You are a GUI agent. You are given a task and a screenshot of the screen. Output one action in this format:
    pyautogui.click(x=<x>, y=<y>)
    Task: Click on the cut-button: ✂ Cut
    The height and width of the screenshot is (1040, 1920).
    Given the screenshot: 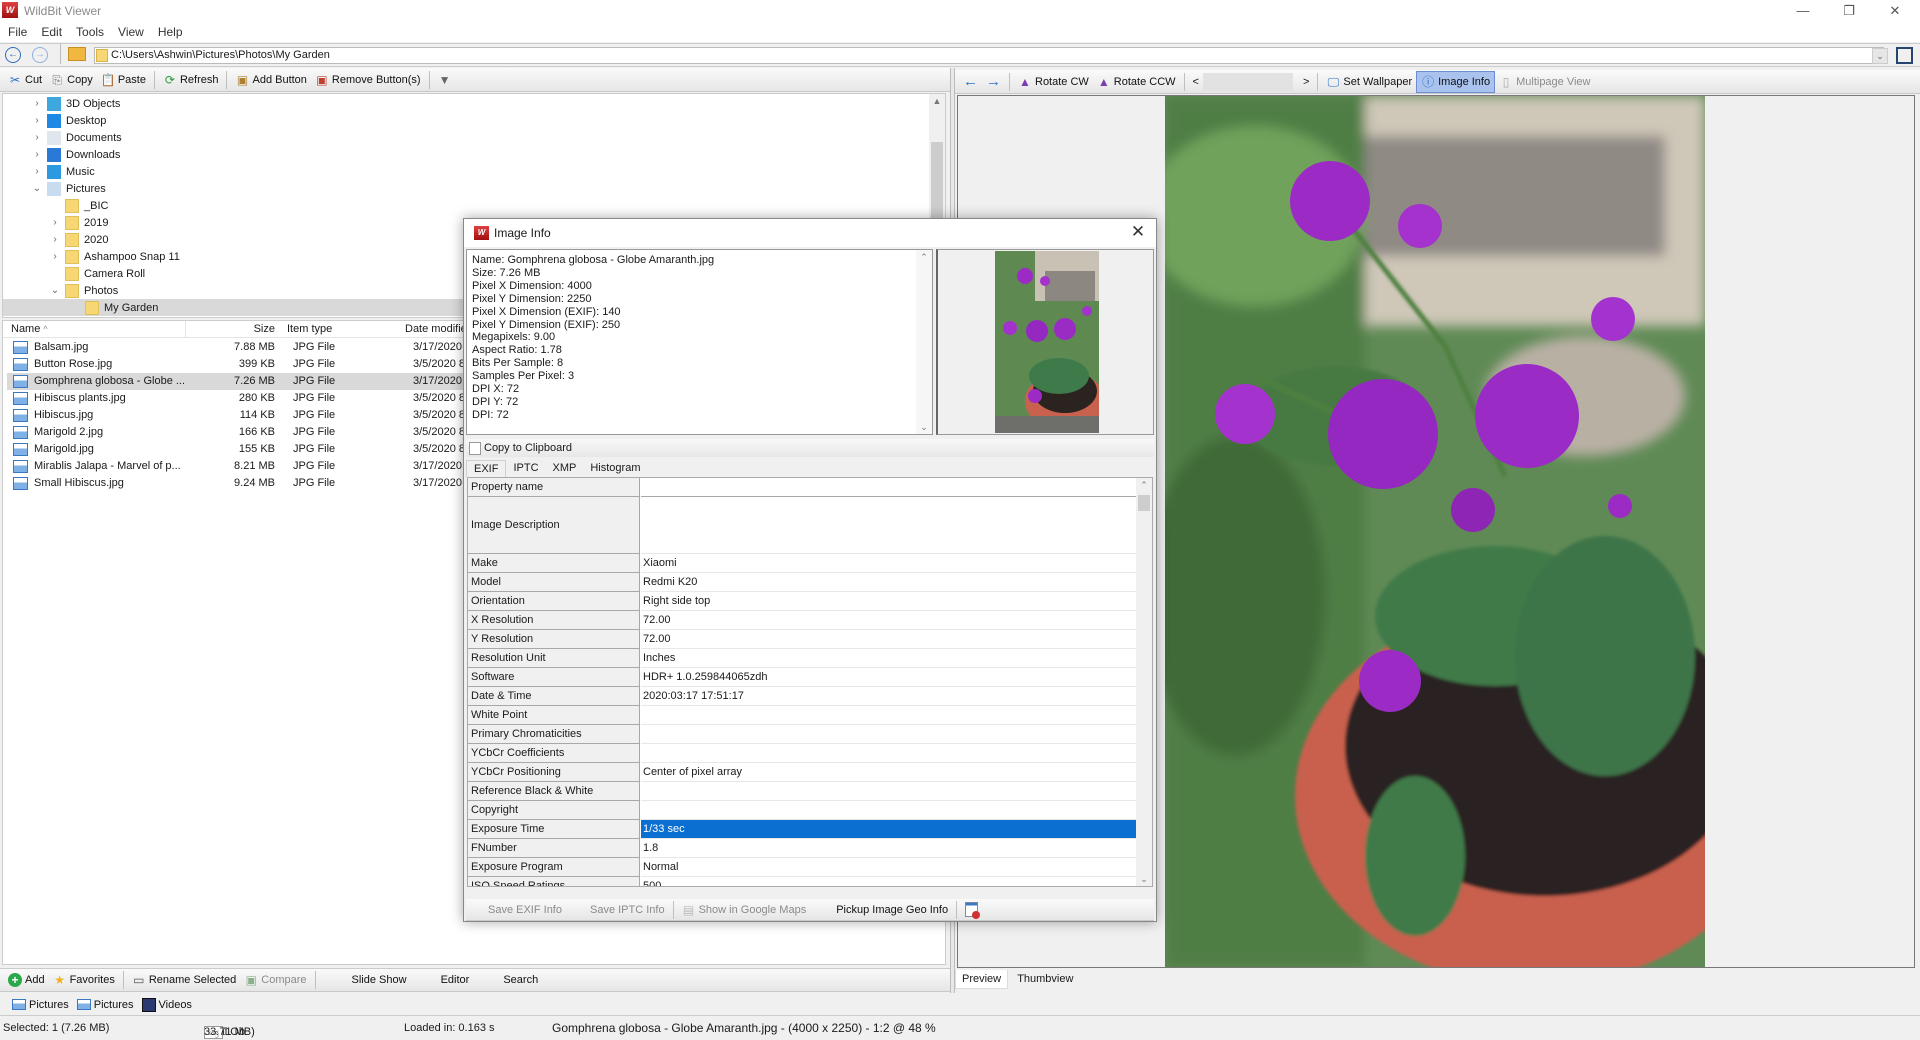 What is the action you would take?
    pyautogui.click(x=25, y=80)
    